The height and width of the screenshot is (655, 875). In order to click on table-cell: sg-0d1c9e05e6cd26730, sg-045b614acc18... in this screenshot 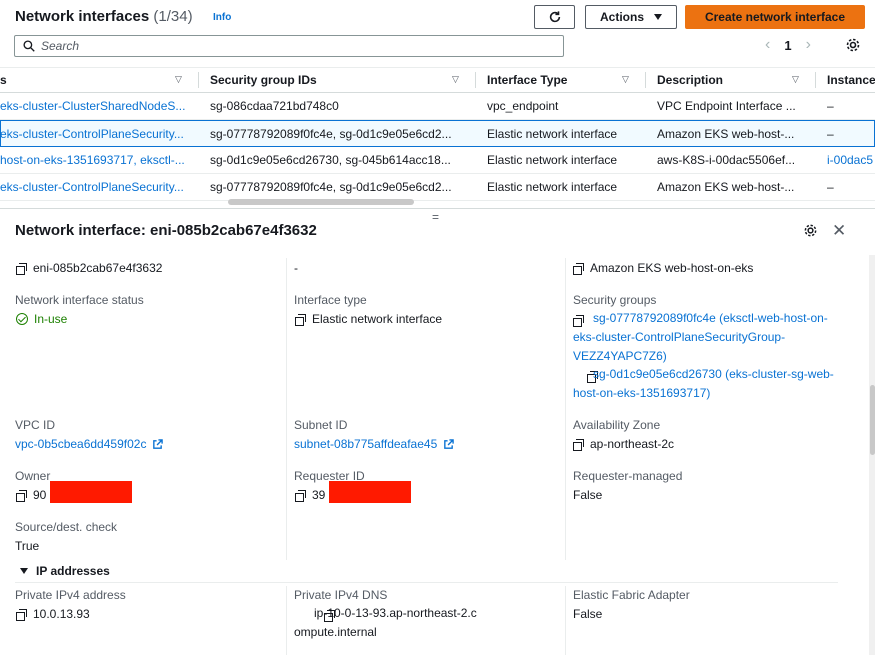, I will do `click(330, 160)`.